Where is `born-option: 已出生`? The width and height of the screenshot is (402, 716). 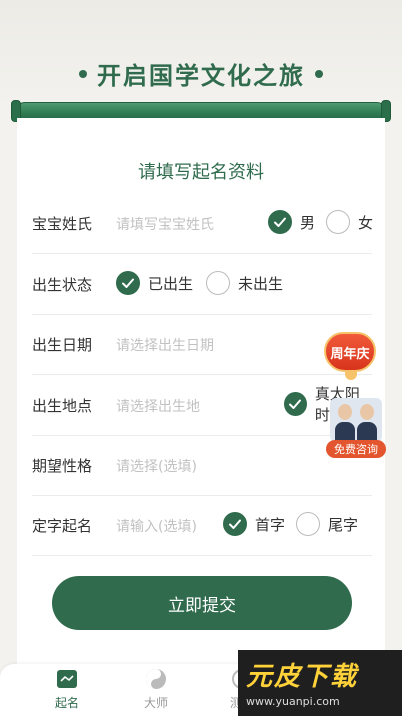
born-option: 已出生 is located at coordinates (154, 283).